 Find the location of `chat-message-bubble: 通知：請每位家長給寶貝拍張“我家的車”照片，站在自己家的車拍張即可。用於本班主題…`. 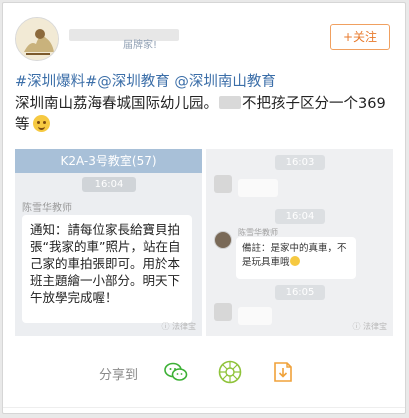

chat-message-bubble: 通知：請每位家長給寶貝拍張“我家的車”照片，站在自己家的車拍張即可。用於本班主題… is located at coordinates (107, 269).